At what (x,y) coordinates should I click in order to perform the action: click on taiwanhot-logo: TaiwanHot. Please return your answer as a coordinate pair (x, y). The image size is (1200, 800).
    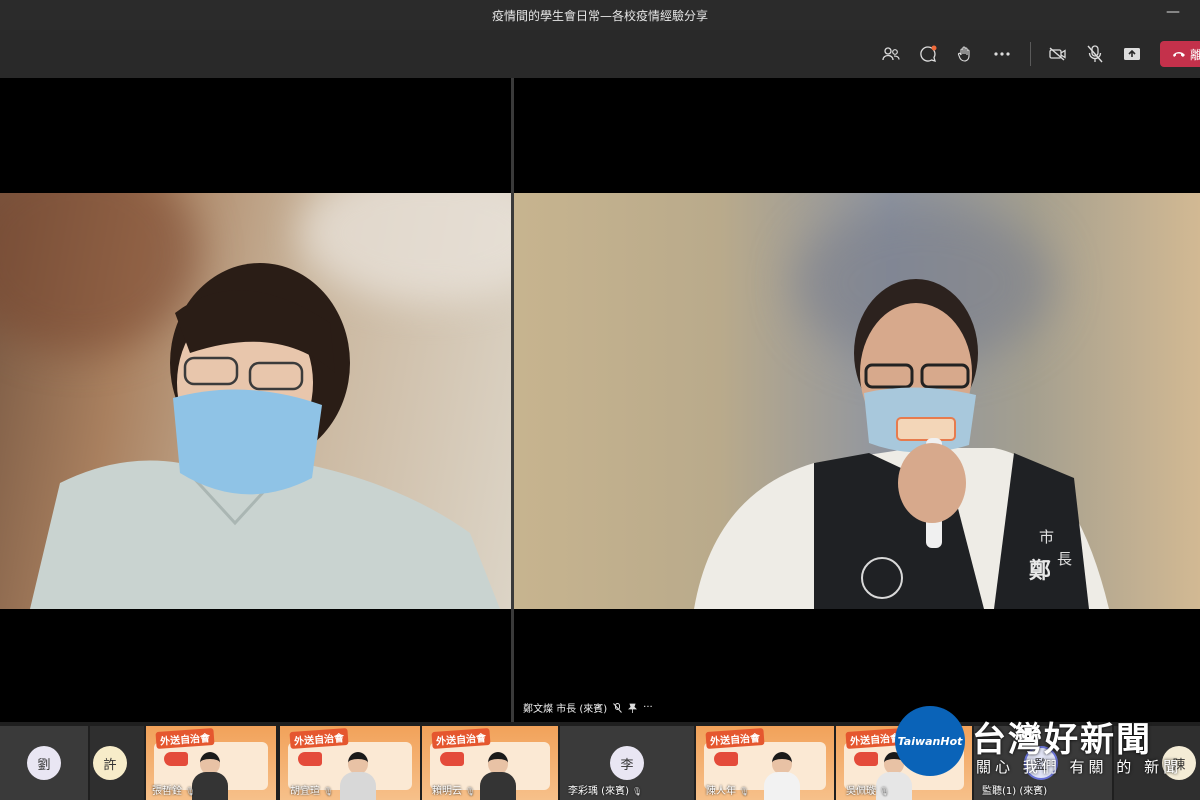
    Looking at the image, I should click on (927, 739).